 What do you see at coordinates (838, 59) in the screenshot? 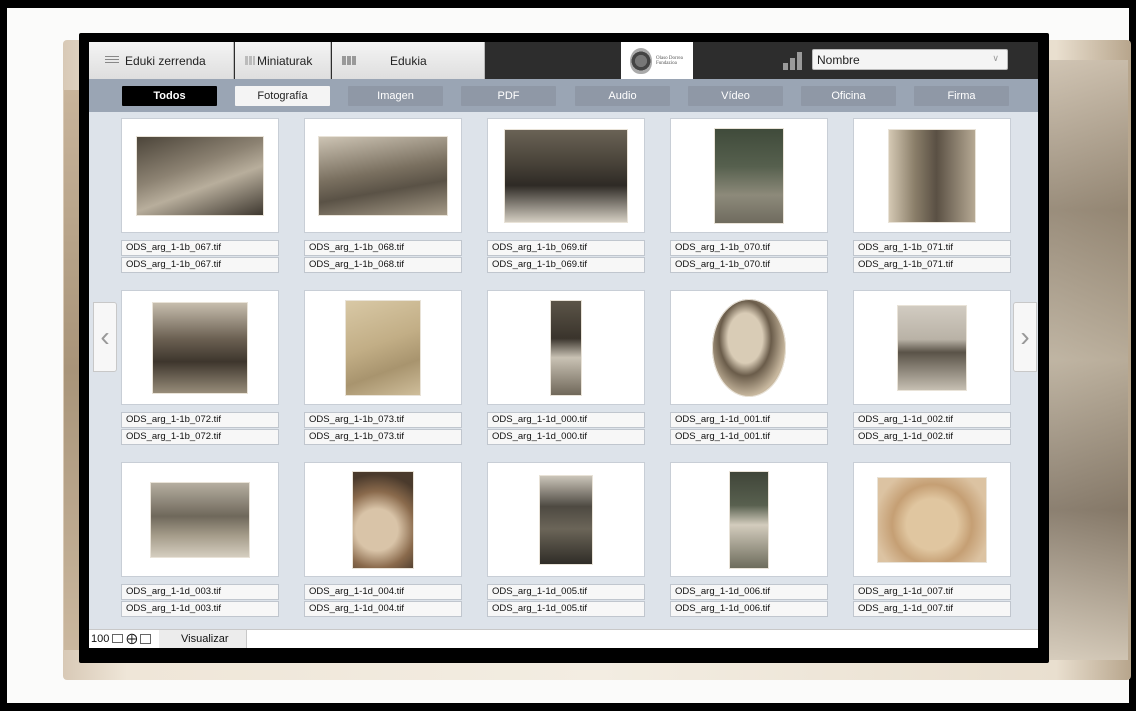
I see `sort-selected-value: Nombre` at bounding box center [838, 59].